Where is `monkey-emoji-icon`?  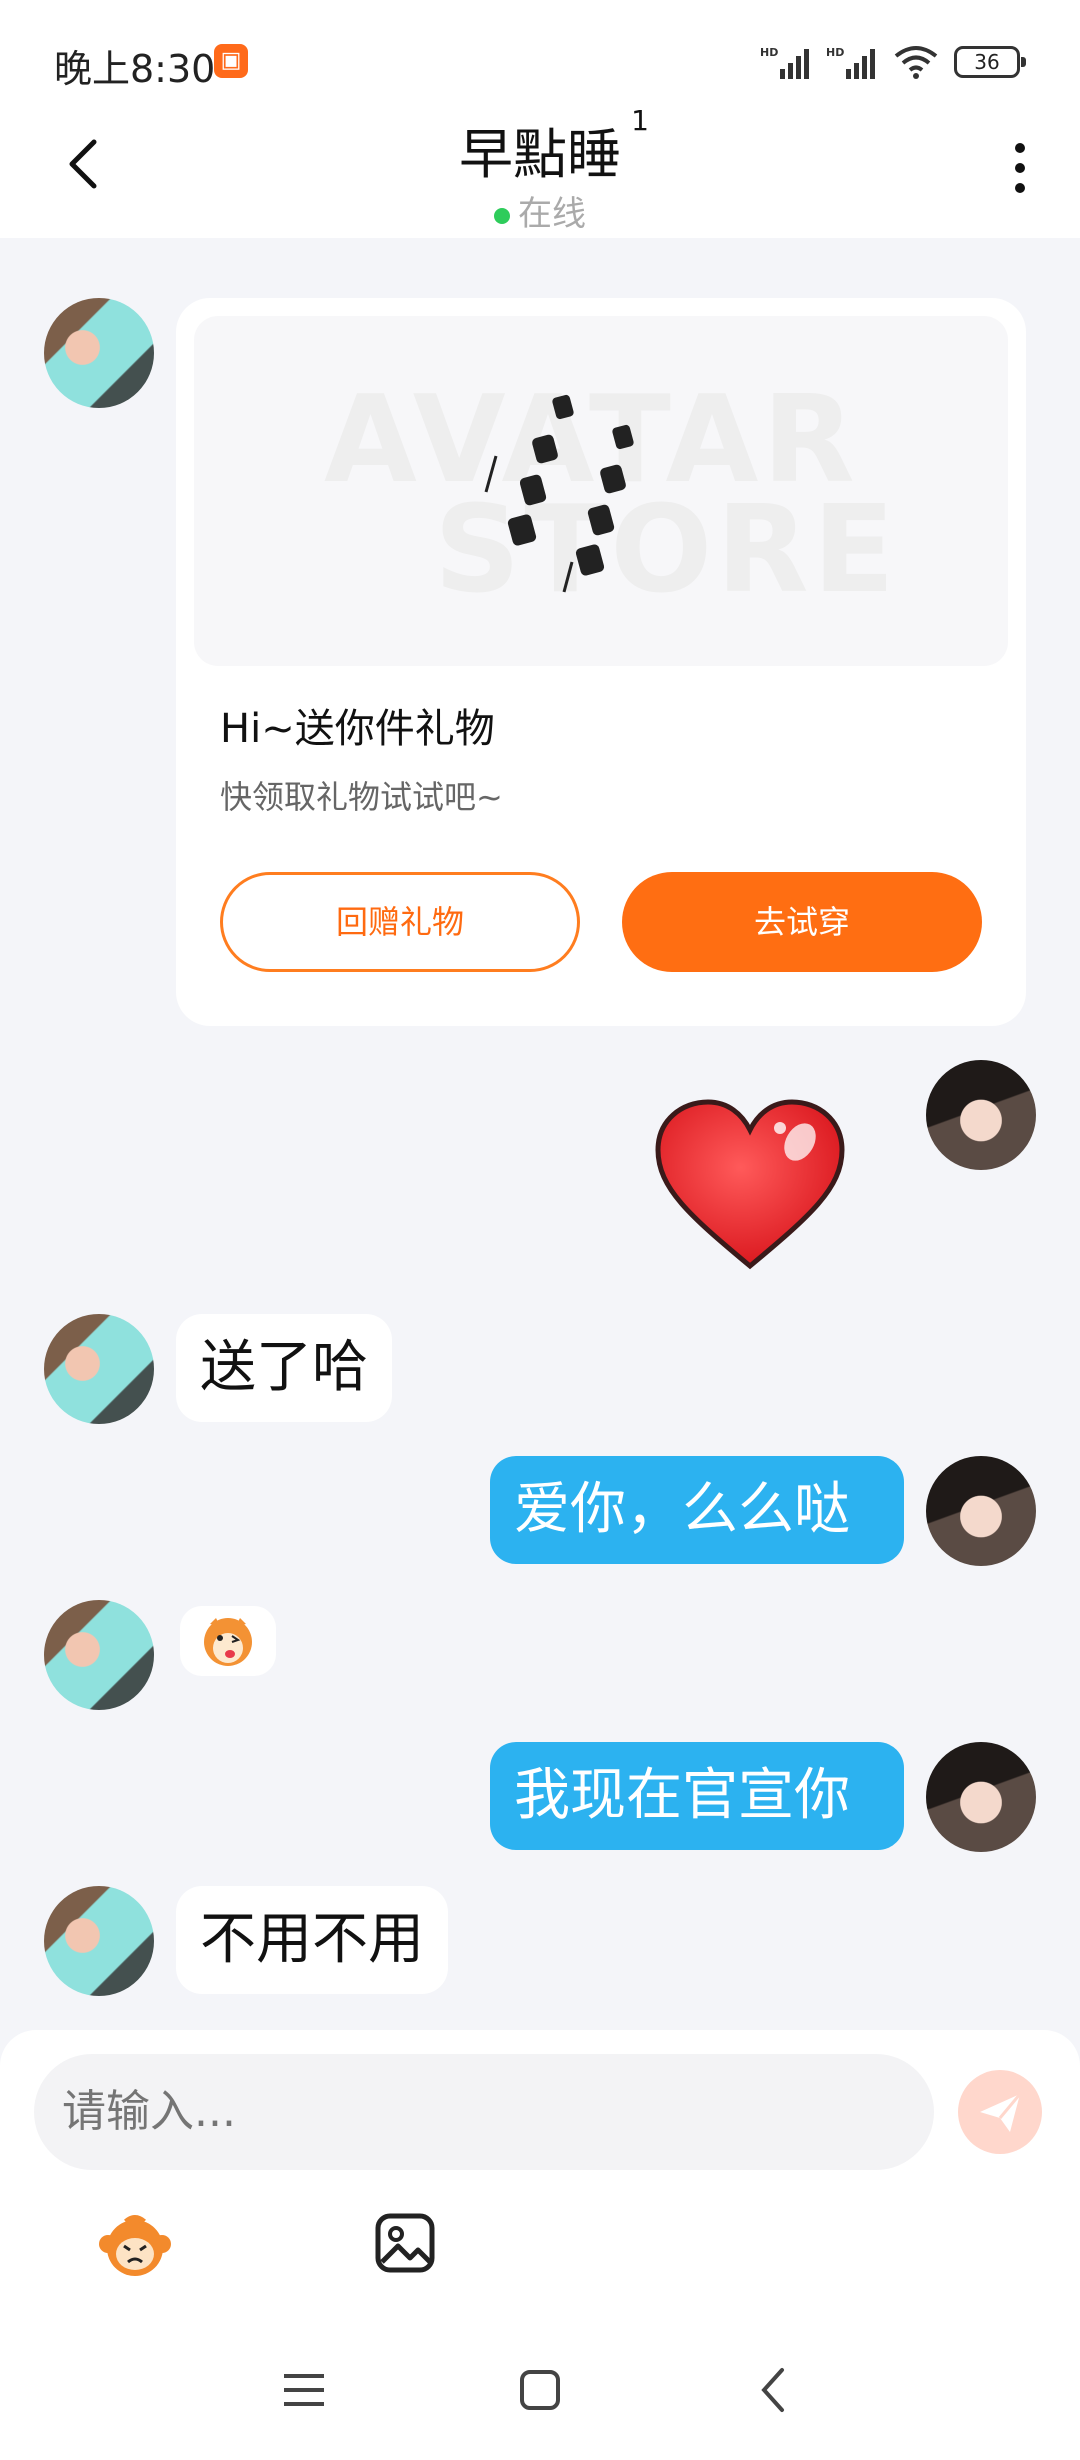
monkey-emoji-icon is located at coordinates (135, 2245).